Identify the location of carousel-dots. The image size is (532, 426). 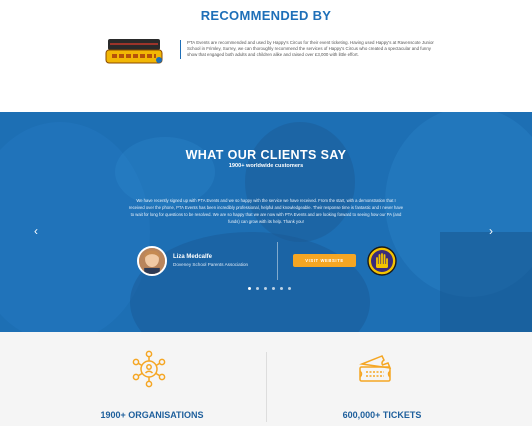
(269, 288).